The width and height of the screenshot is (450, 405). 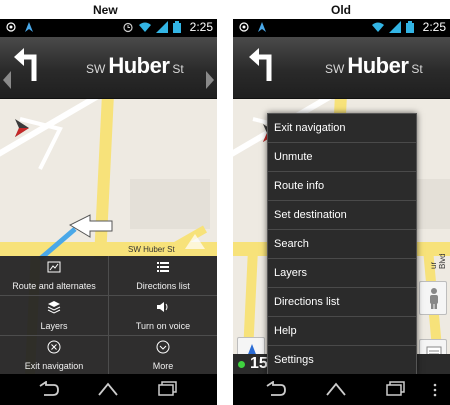 I want to click on menu-item-search: Search, so click(x=342, y=244).